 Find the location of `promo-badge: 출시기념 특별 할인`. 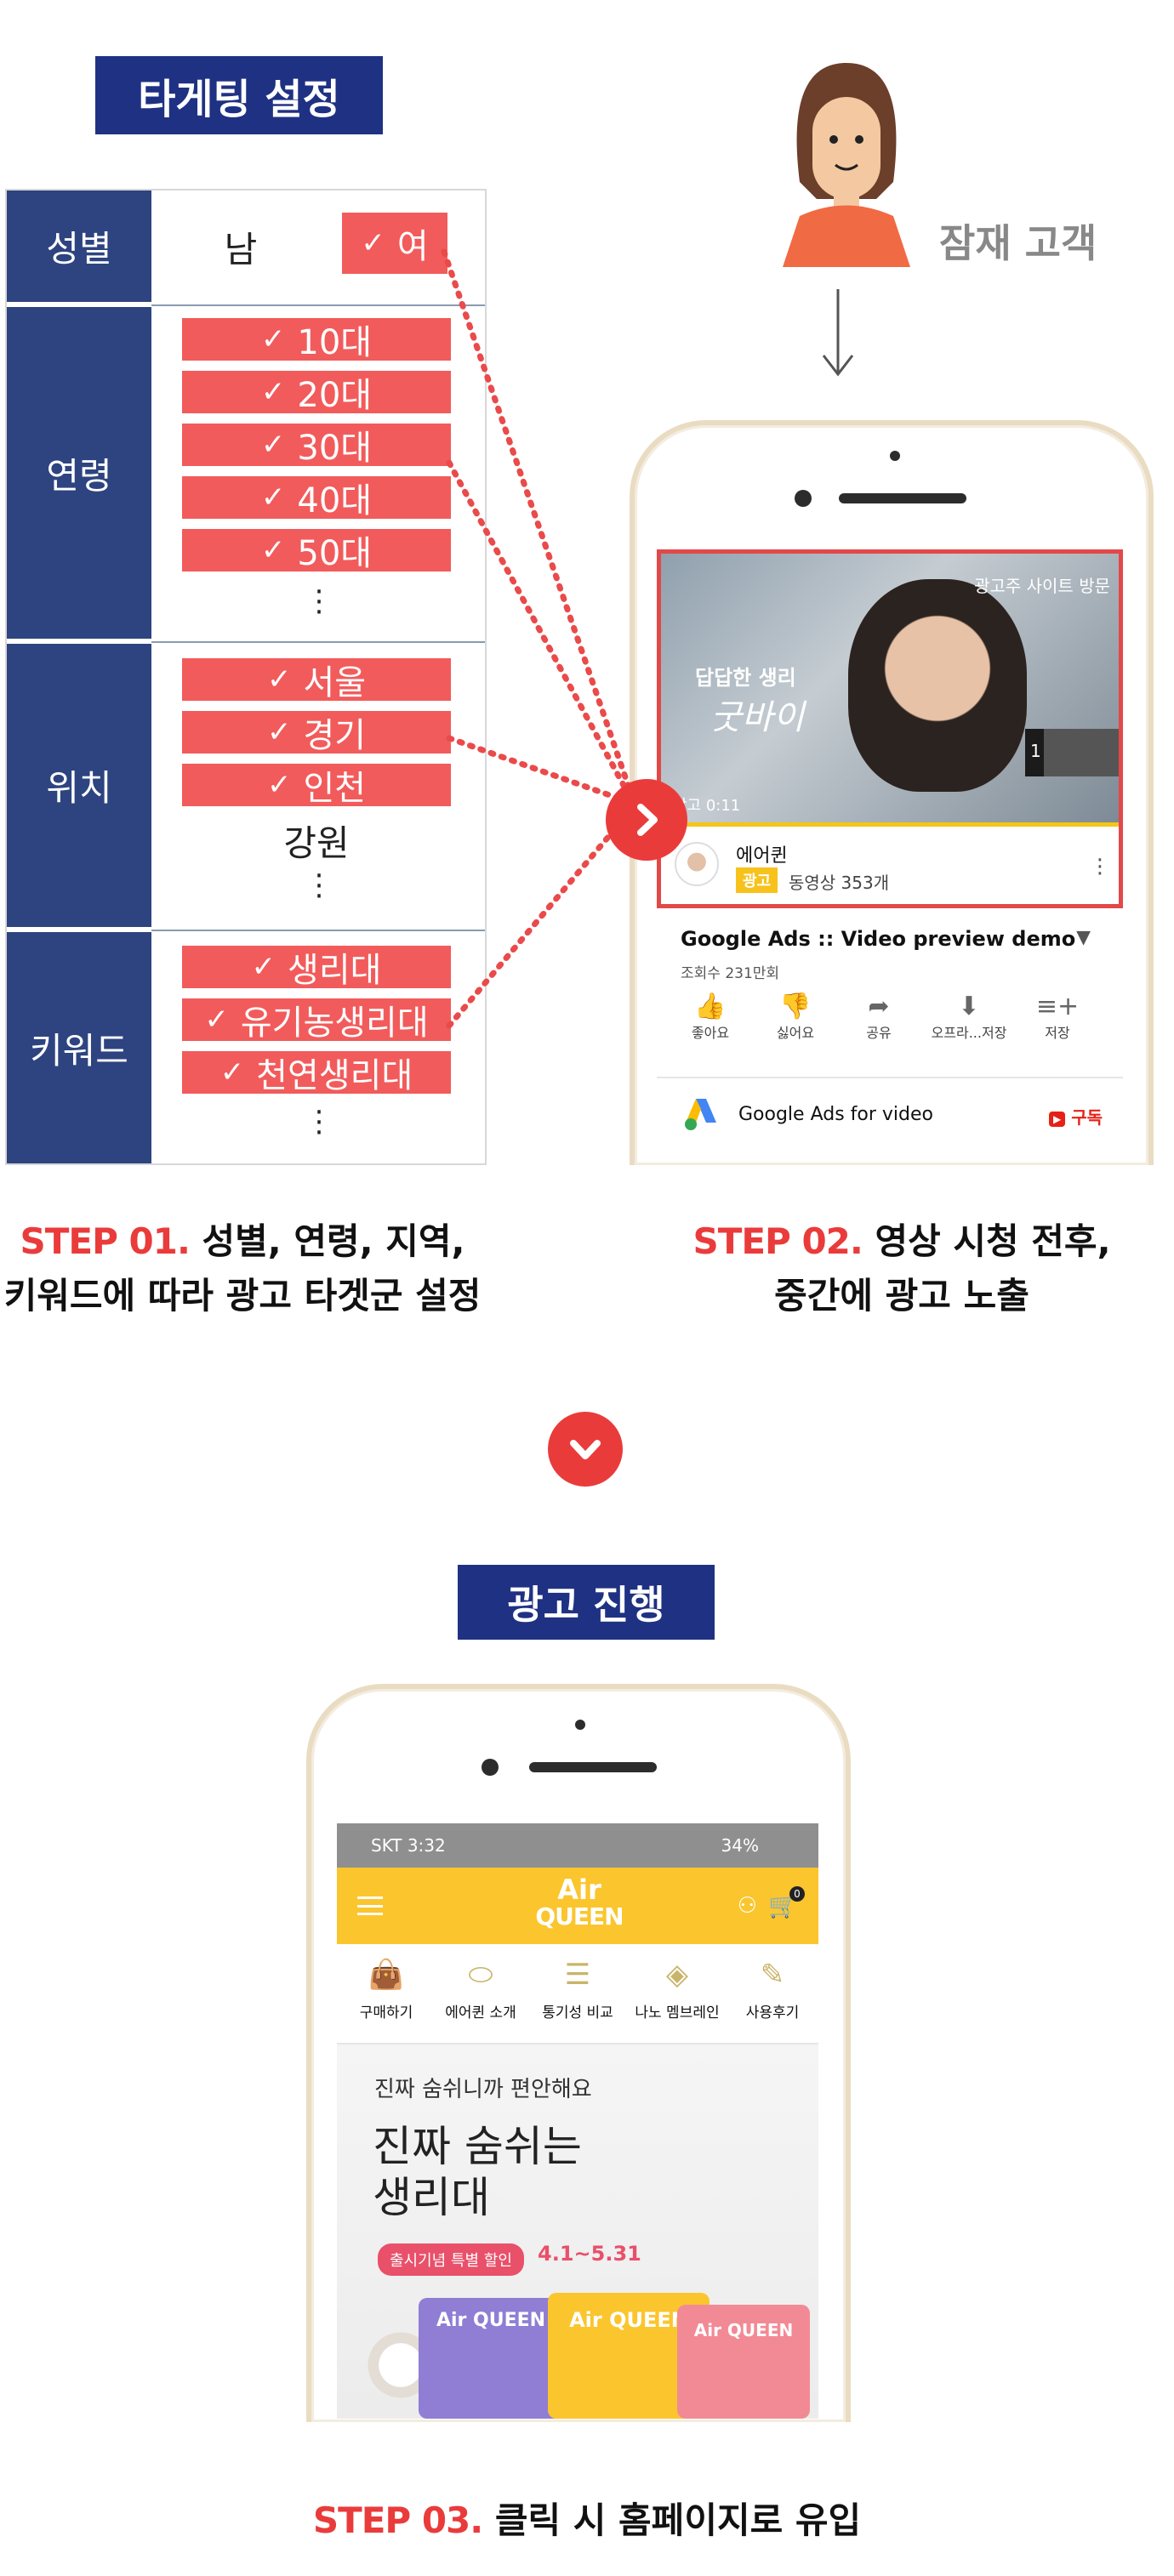

promo-badge: 출시기념 특별 할인 is located at coordinates (451, 2259).